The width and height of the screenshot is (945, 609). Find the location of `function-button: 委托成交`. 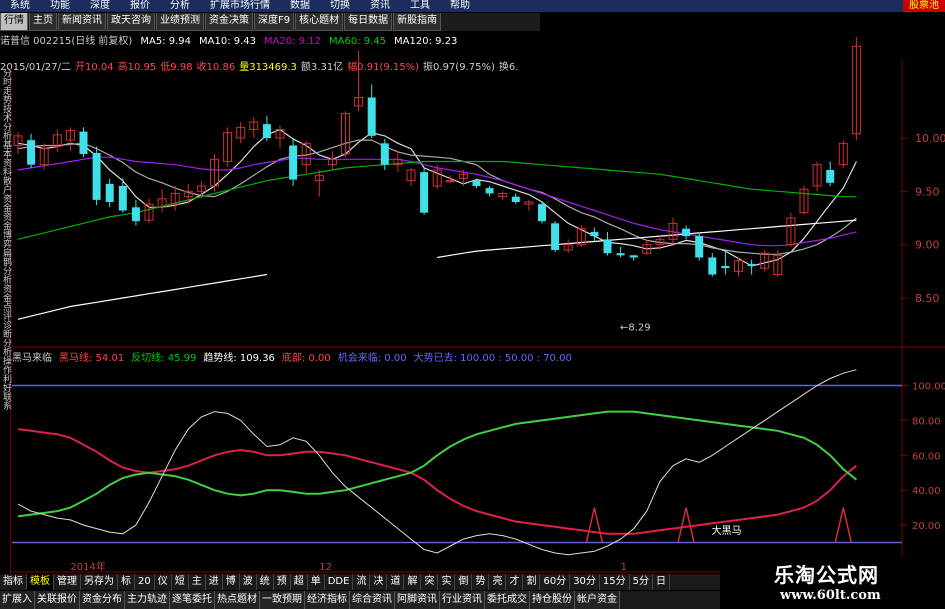

function-button: 委托成交 is located at coordinates (507, 600).